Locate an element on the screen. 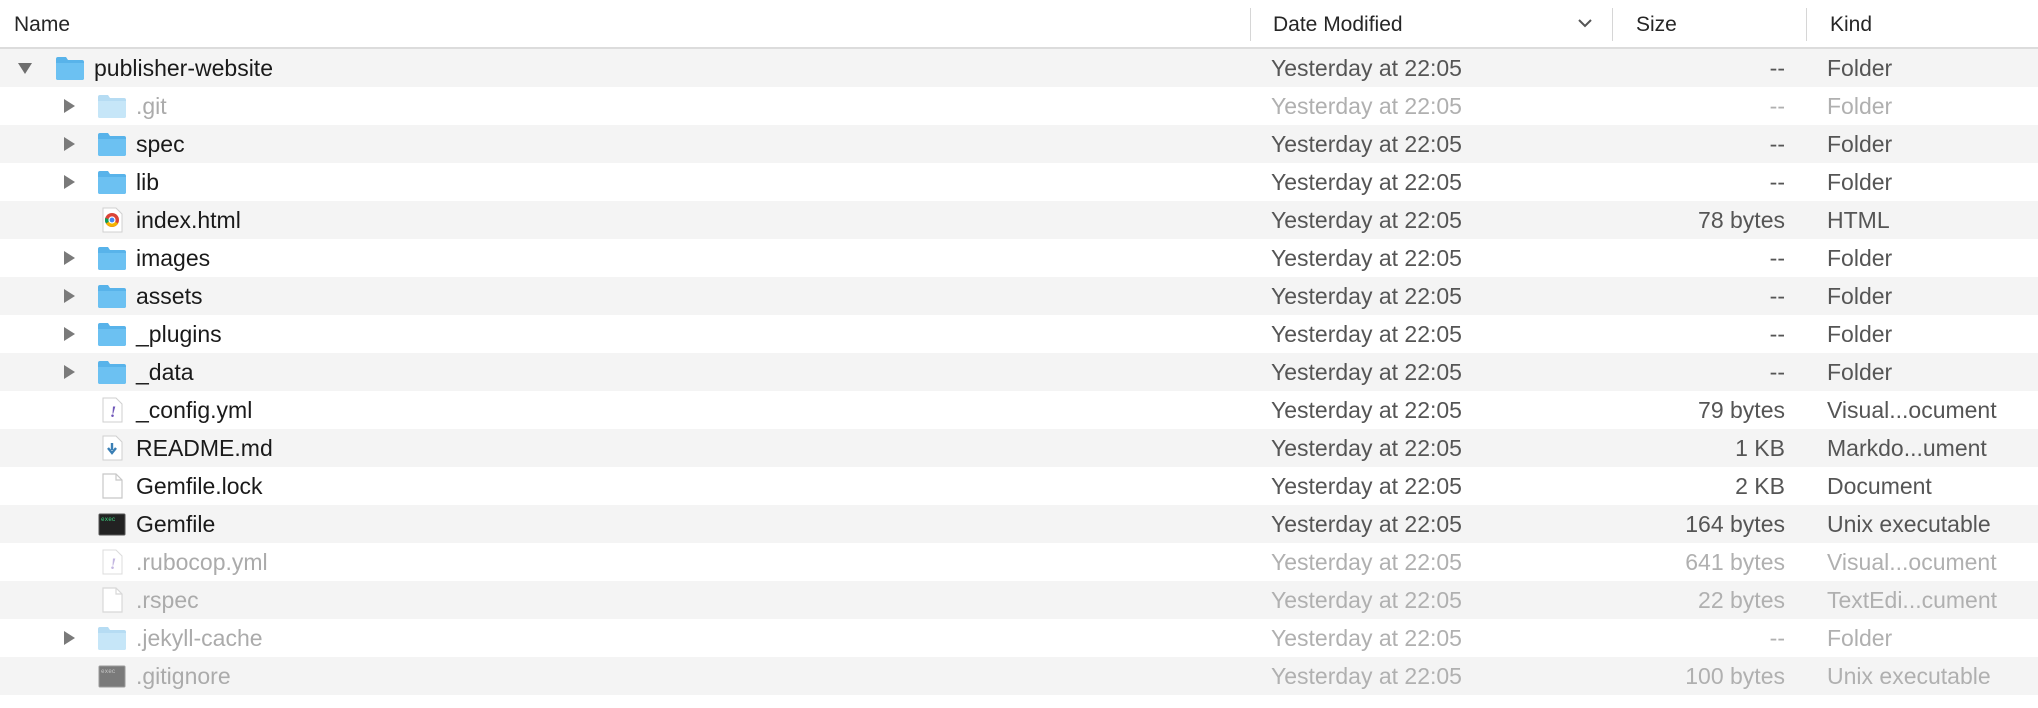  document-icon is located at coordinates (112, 600).